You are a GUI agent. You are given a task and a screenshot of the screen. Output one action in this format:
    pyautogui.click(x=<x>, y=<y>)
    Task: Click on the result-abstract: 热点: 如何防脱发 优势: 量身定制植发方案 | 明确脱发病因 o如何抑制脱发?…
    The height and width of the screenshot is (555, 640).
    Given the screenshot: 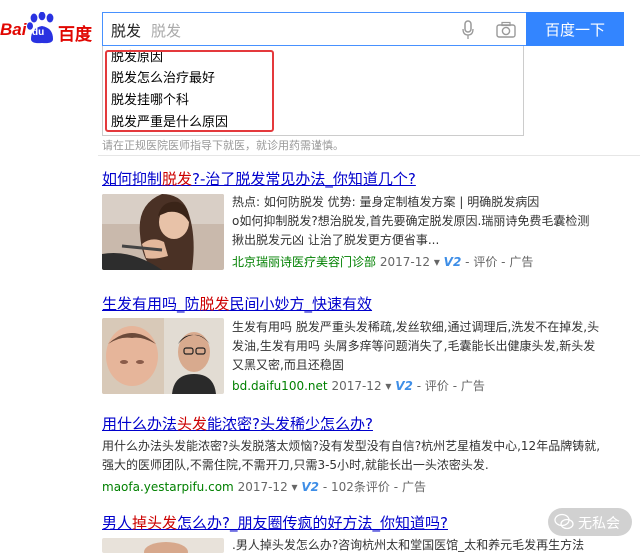 What is the action you would take?
    pyautogui.click(x=411, y=221)
    